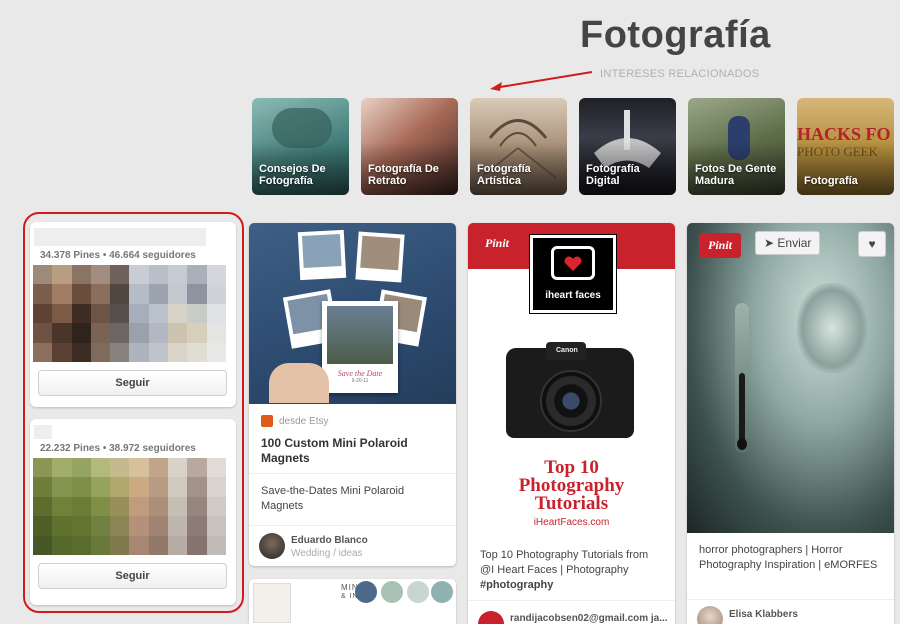  I want to click on send-icon: ➤, so click(769, 243).